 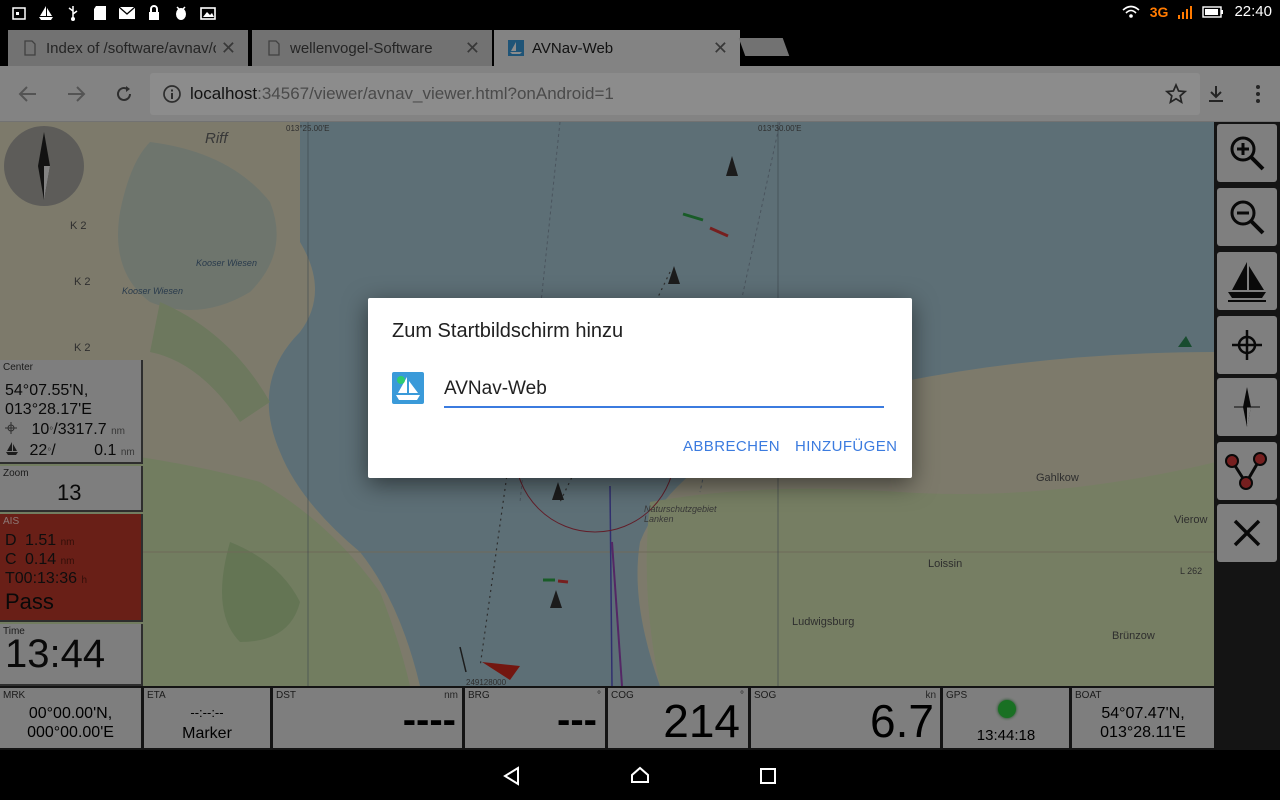 What do you see at coordinates (73, 13) in the screenshot?
I see `usb-icon` at bounding box center [73, 13].